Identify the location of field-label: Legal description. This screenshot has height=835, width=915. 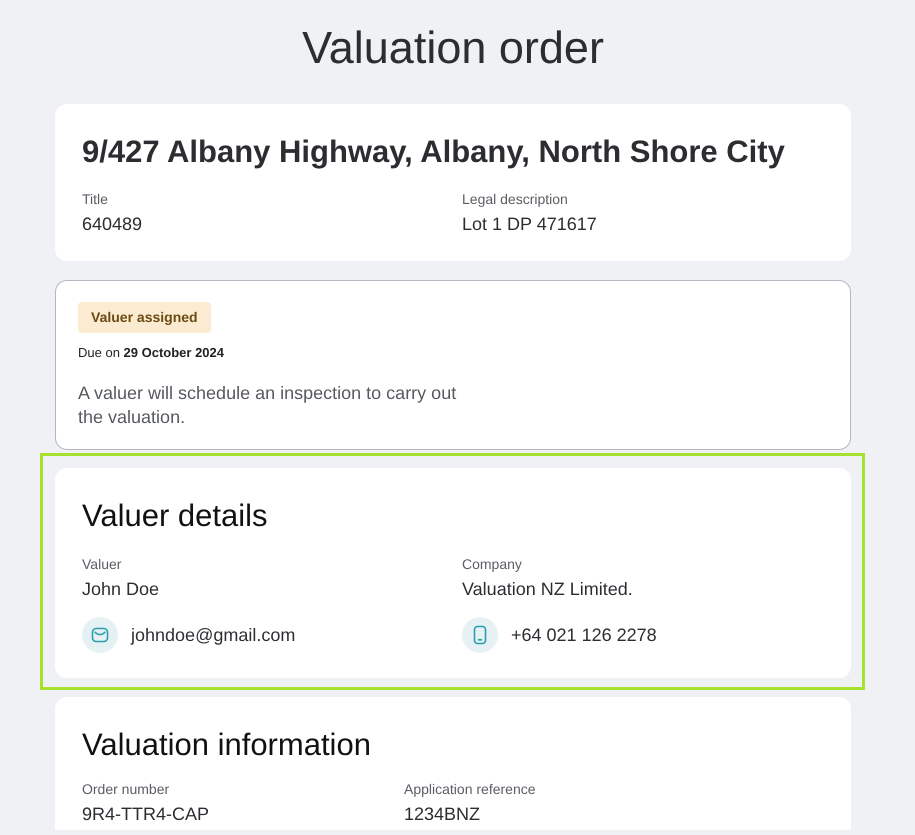
(515, 199).